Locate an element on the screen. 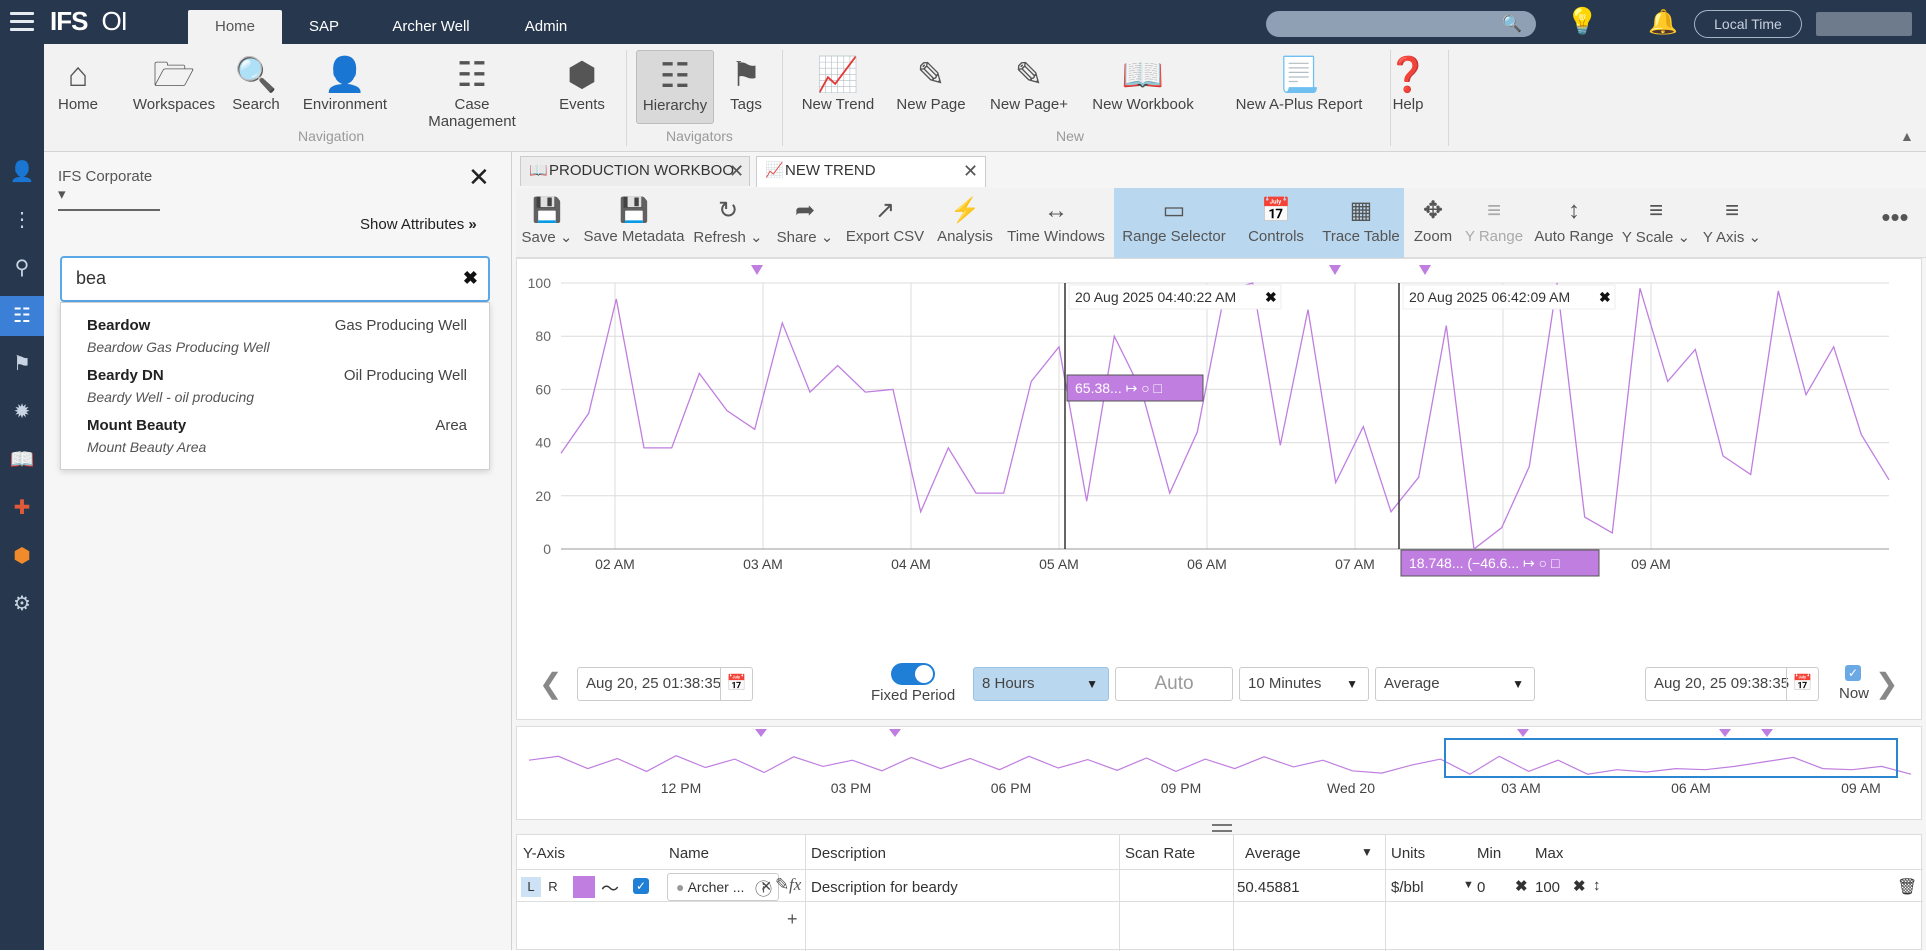  max-input: 100 is located at coordinates (1547, 887).